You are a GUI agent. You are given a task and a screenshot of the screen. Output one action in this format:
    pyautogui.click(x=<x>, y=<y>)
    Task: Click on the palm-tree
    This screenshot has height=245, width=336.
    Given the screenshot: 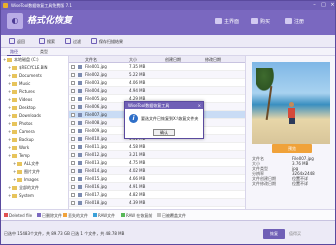 What is the action you would take?
    pyautogui.click(x=266, y=81)
    